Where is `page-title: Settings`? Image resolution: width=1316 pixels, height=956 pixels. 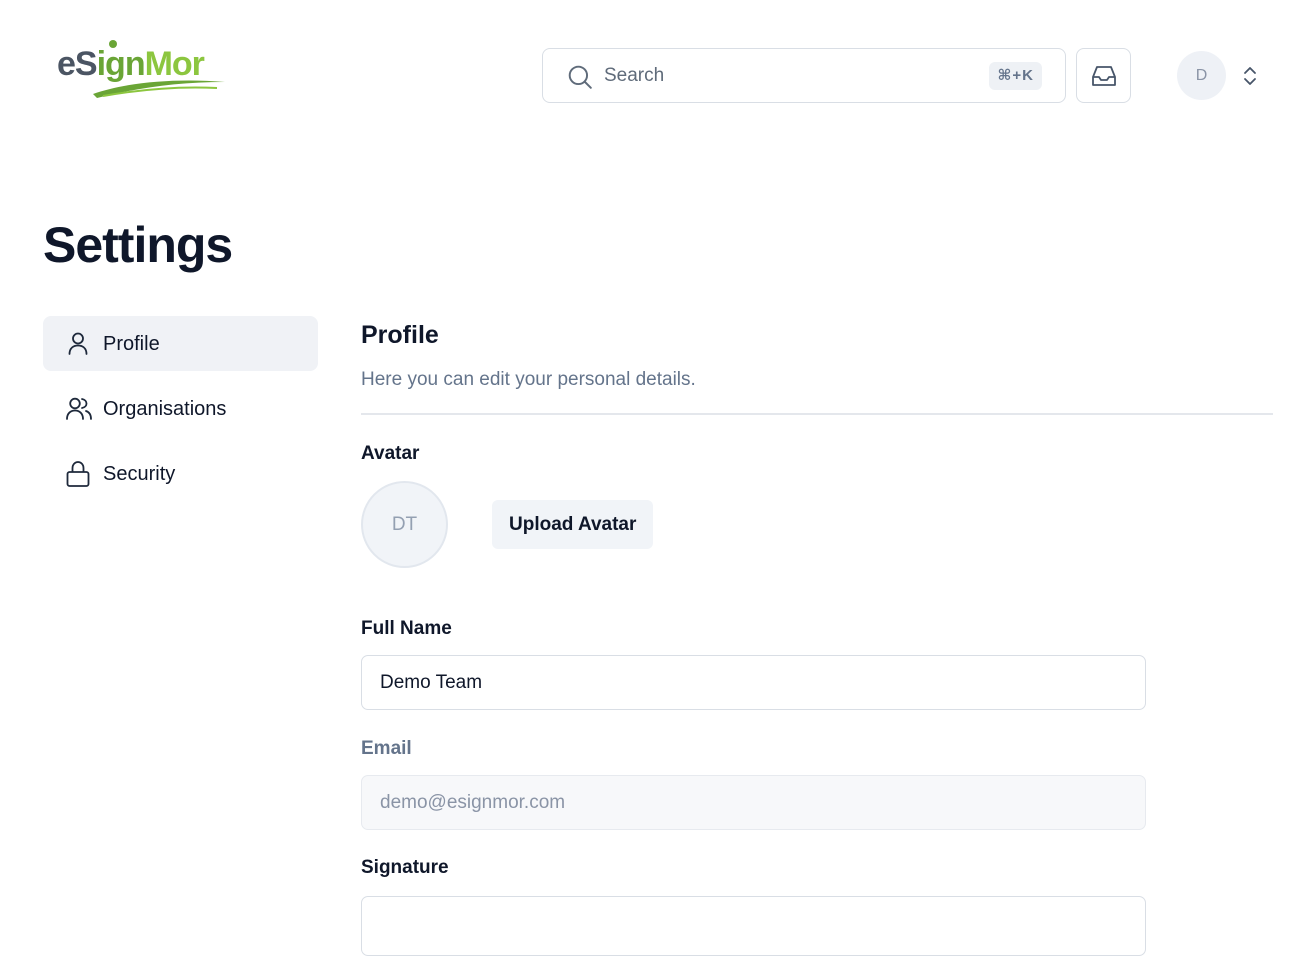 page-title: Settings is located at coordinates (138, 245).